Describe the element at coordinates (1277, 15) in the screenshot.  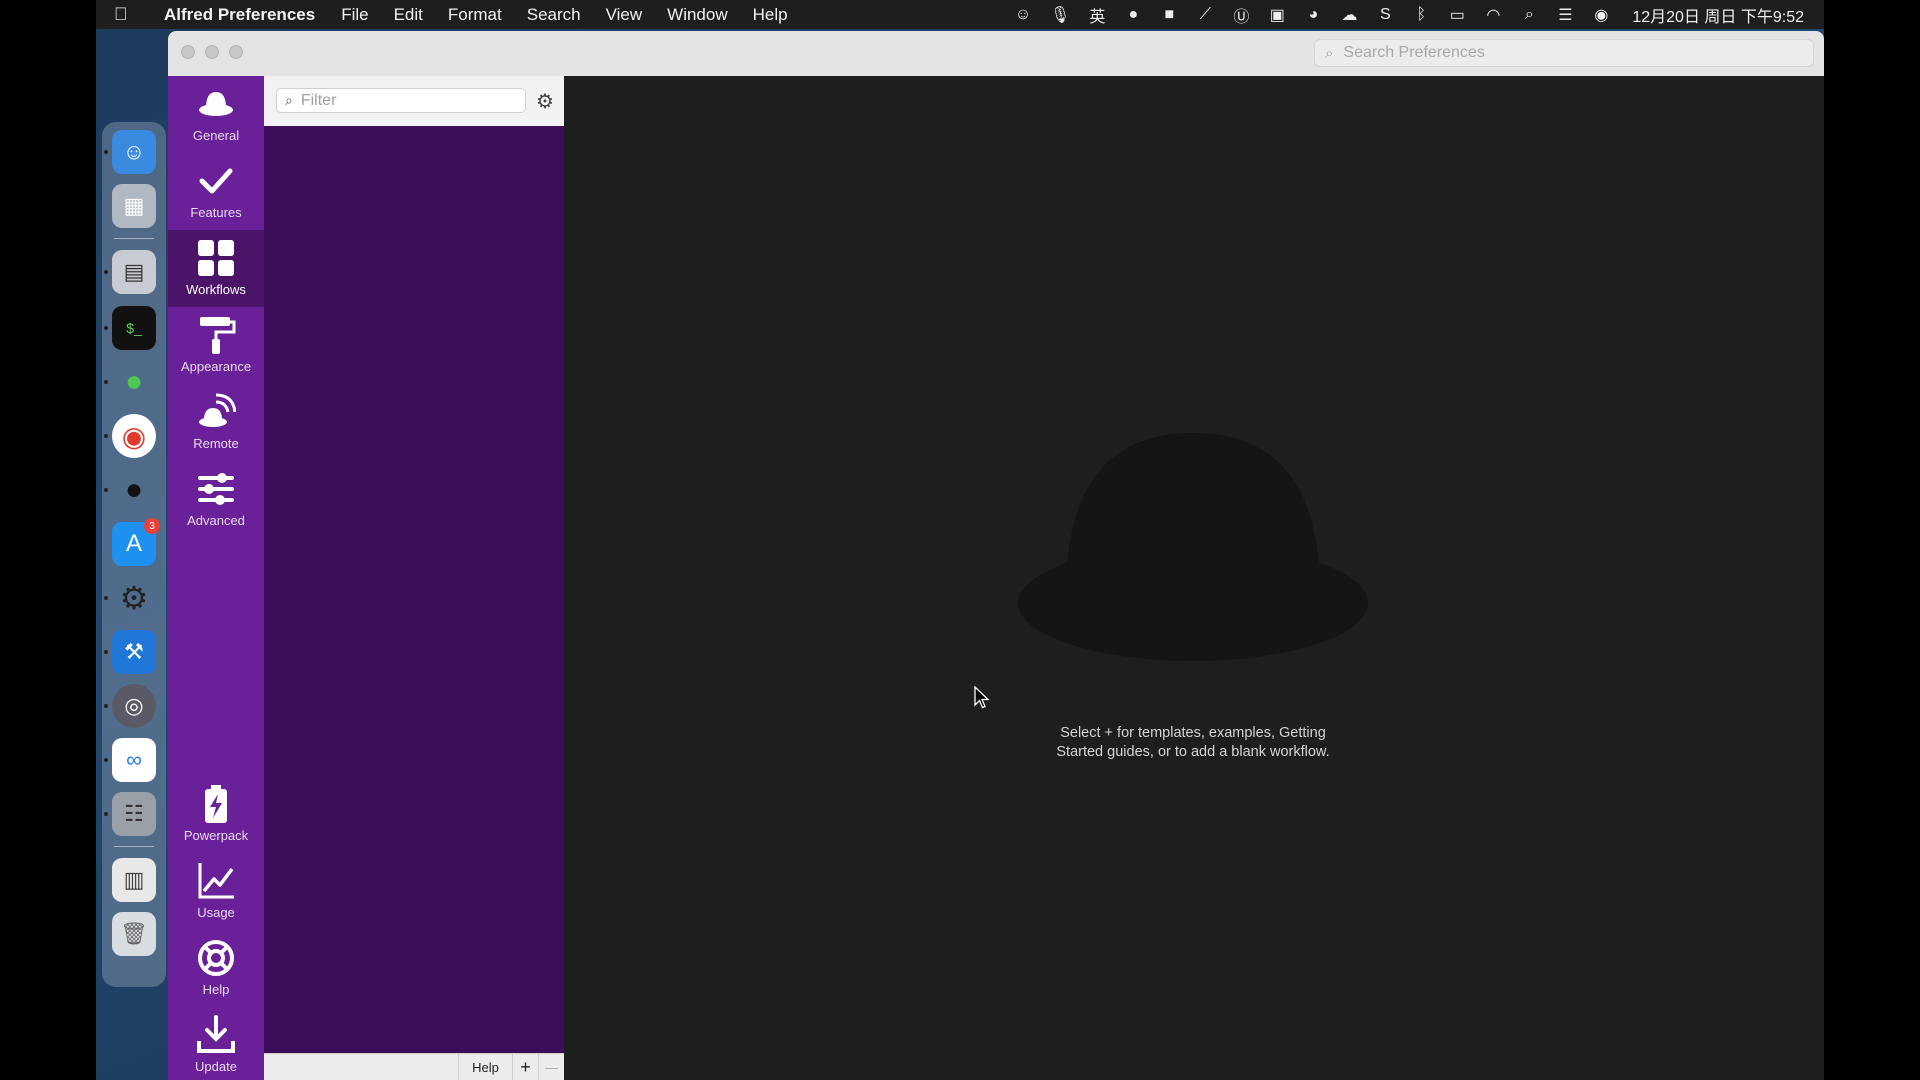
I see `screen-record-icon: ▣` at that location.